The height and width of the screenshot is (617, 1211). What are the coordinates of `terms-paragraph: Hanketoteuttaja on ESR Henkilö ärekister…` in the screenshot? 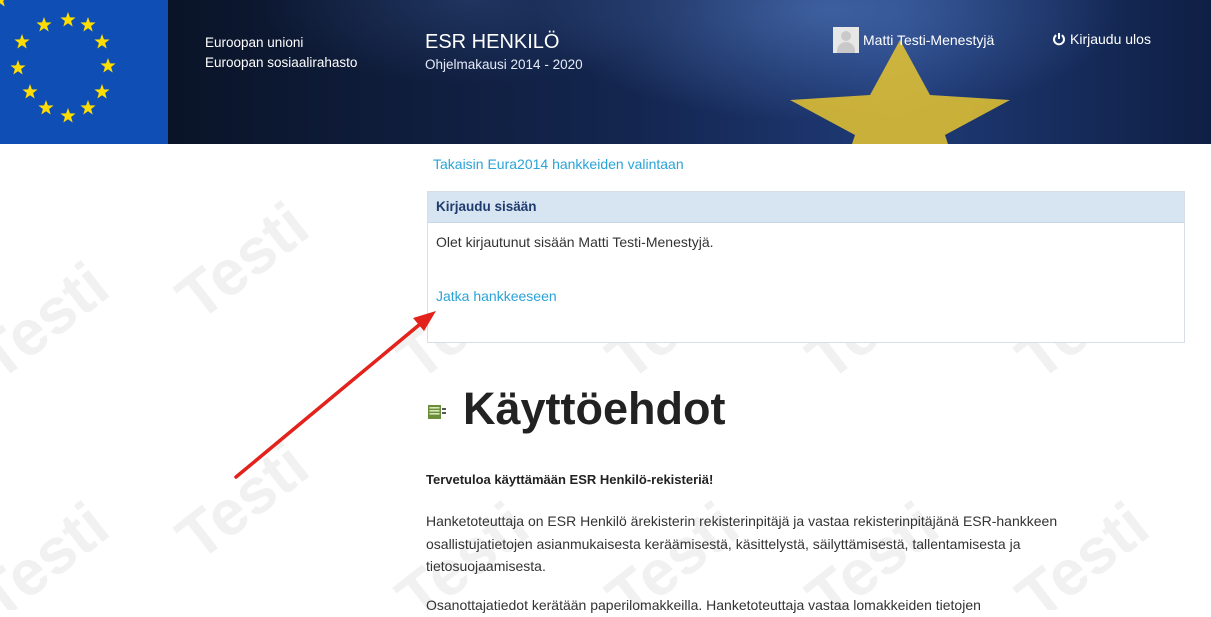 It's located at (742, 543).